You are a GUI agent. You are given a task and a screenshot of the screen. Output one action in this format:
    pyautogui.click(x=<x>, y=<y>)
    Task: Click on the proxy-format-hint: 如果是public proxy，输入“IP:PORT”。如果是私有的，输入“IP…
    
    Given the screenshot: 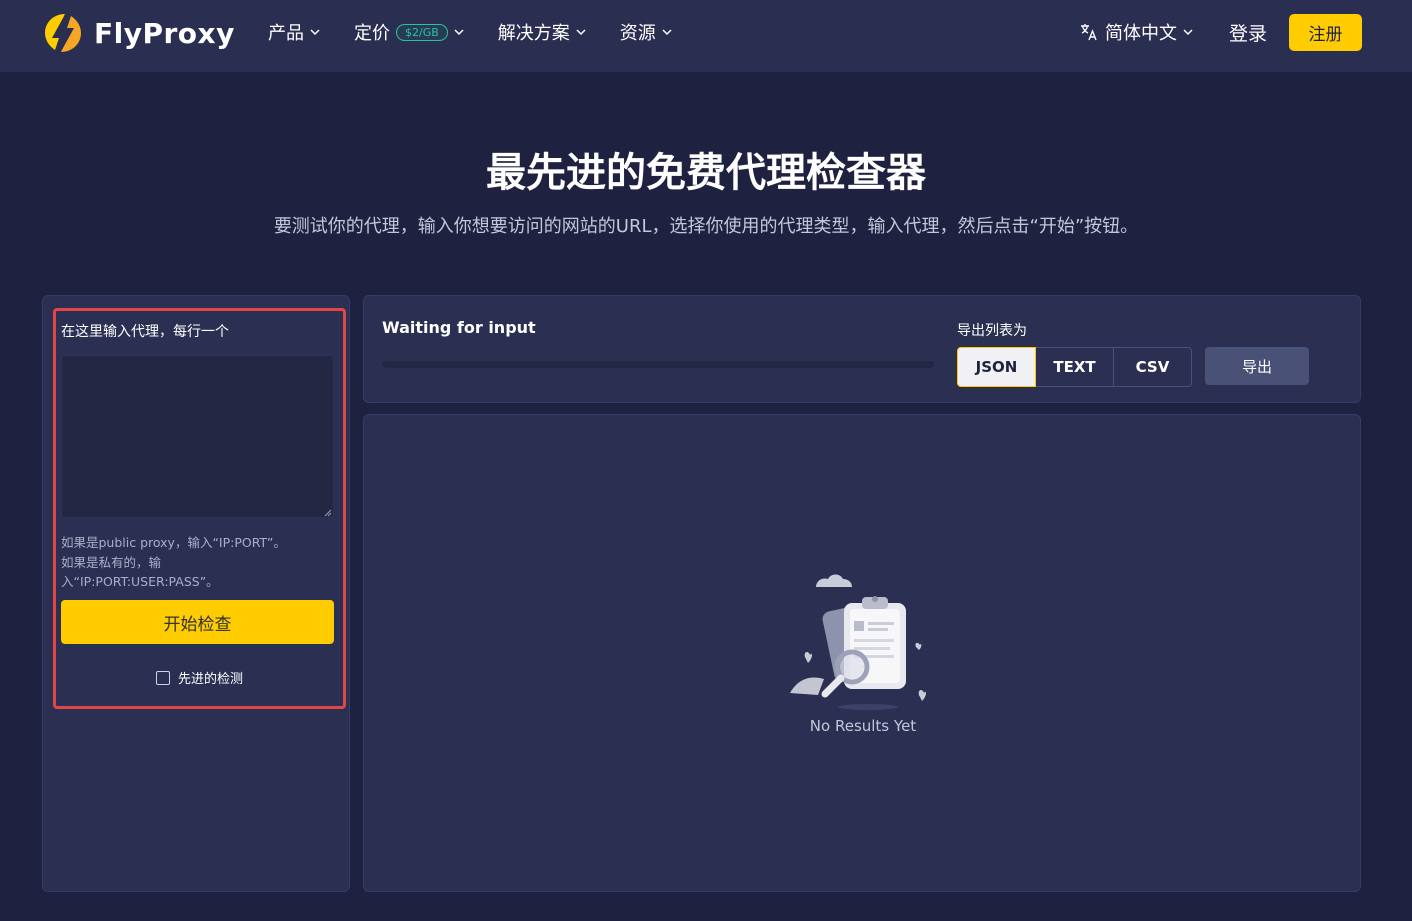 What is the action you would take?
    pyautogui.click(x=173, y=562)
    